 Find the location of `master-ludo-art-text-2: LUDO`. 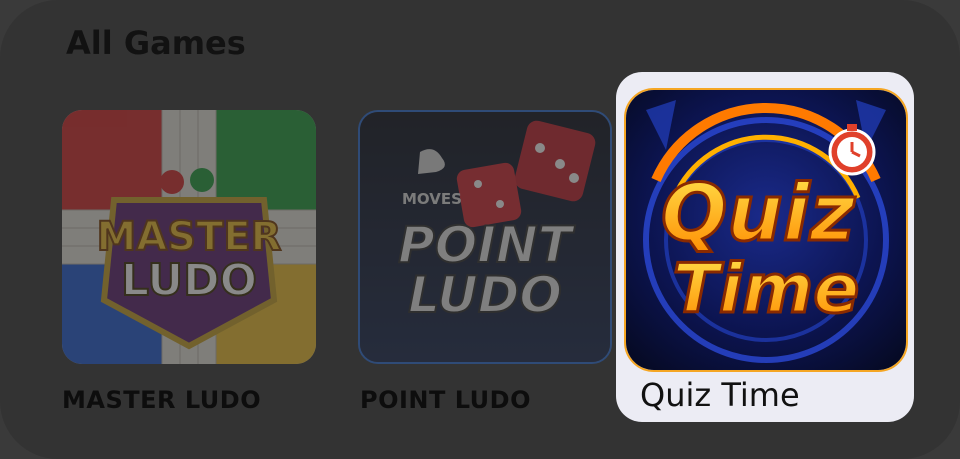

master-ludo-art-text-2: LUDO is located at coordinates (189, 280).